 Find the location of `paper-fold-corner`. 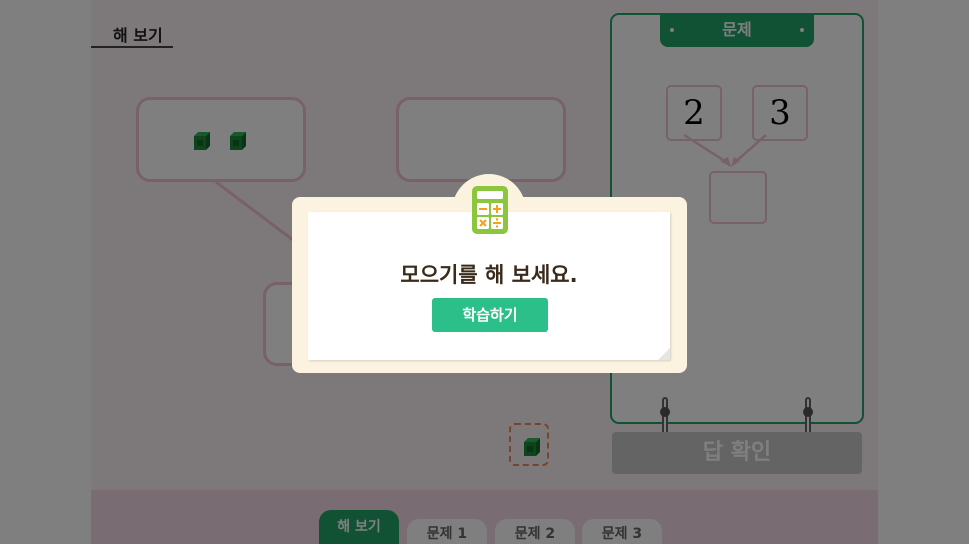

paper-fold-corner is located at coordinates (664, 354).